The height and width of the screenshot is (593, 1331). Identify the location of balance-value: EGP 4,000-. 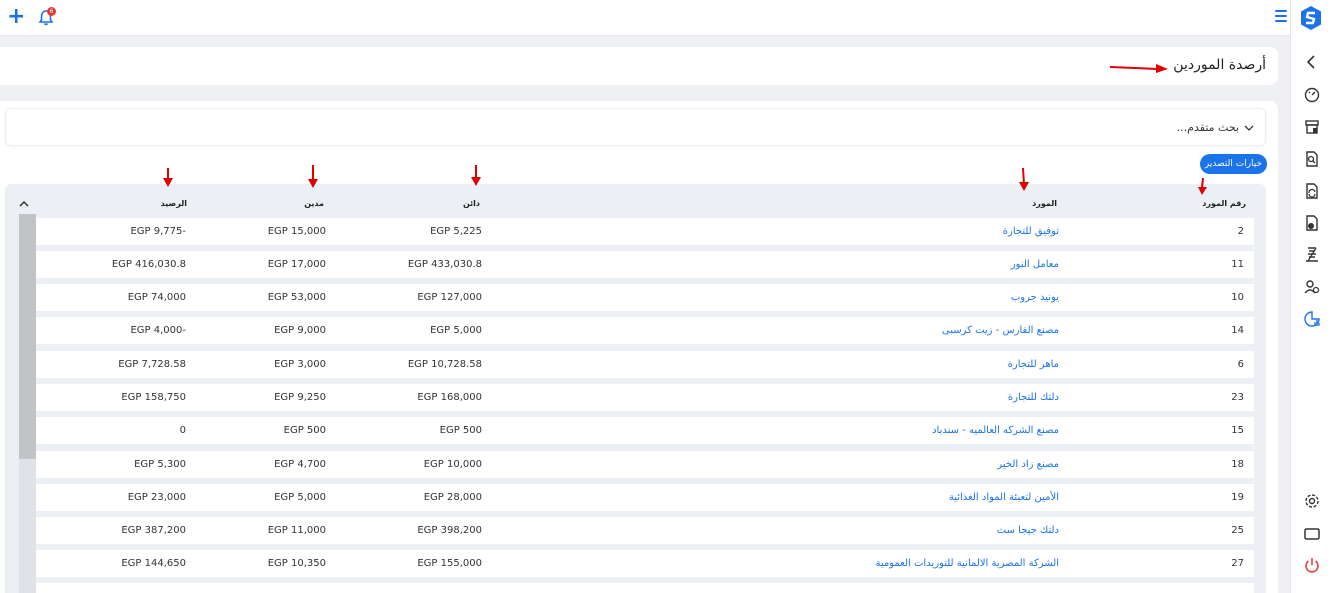
(158, 330).